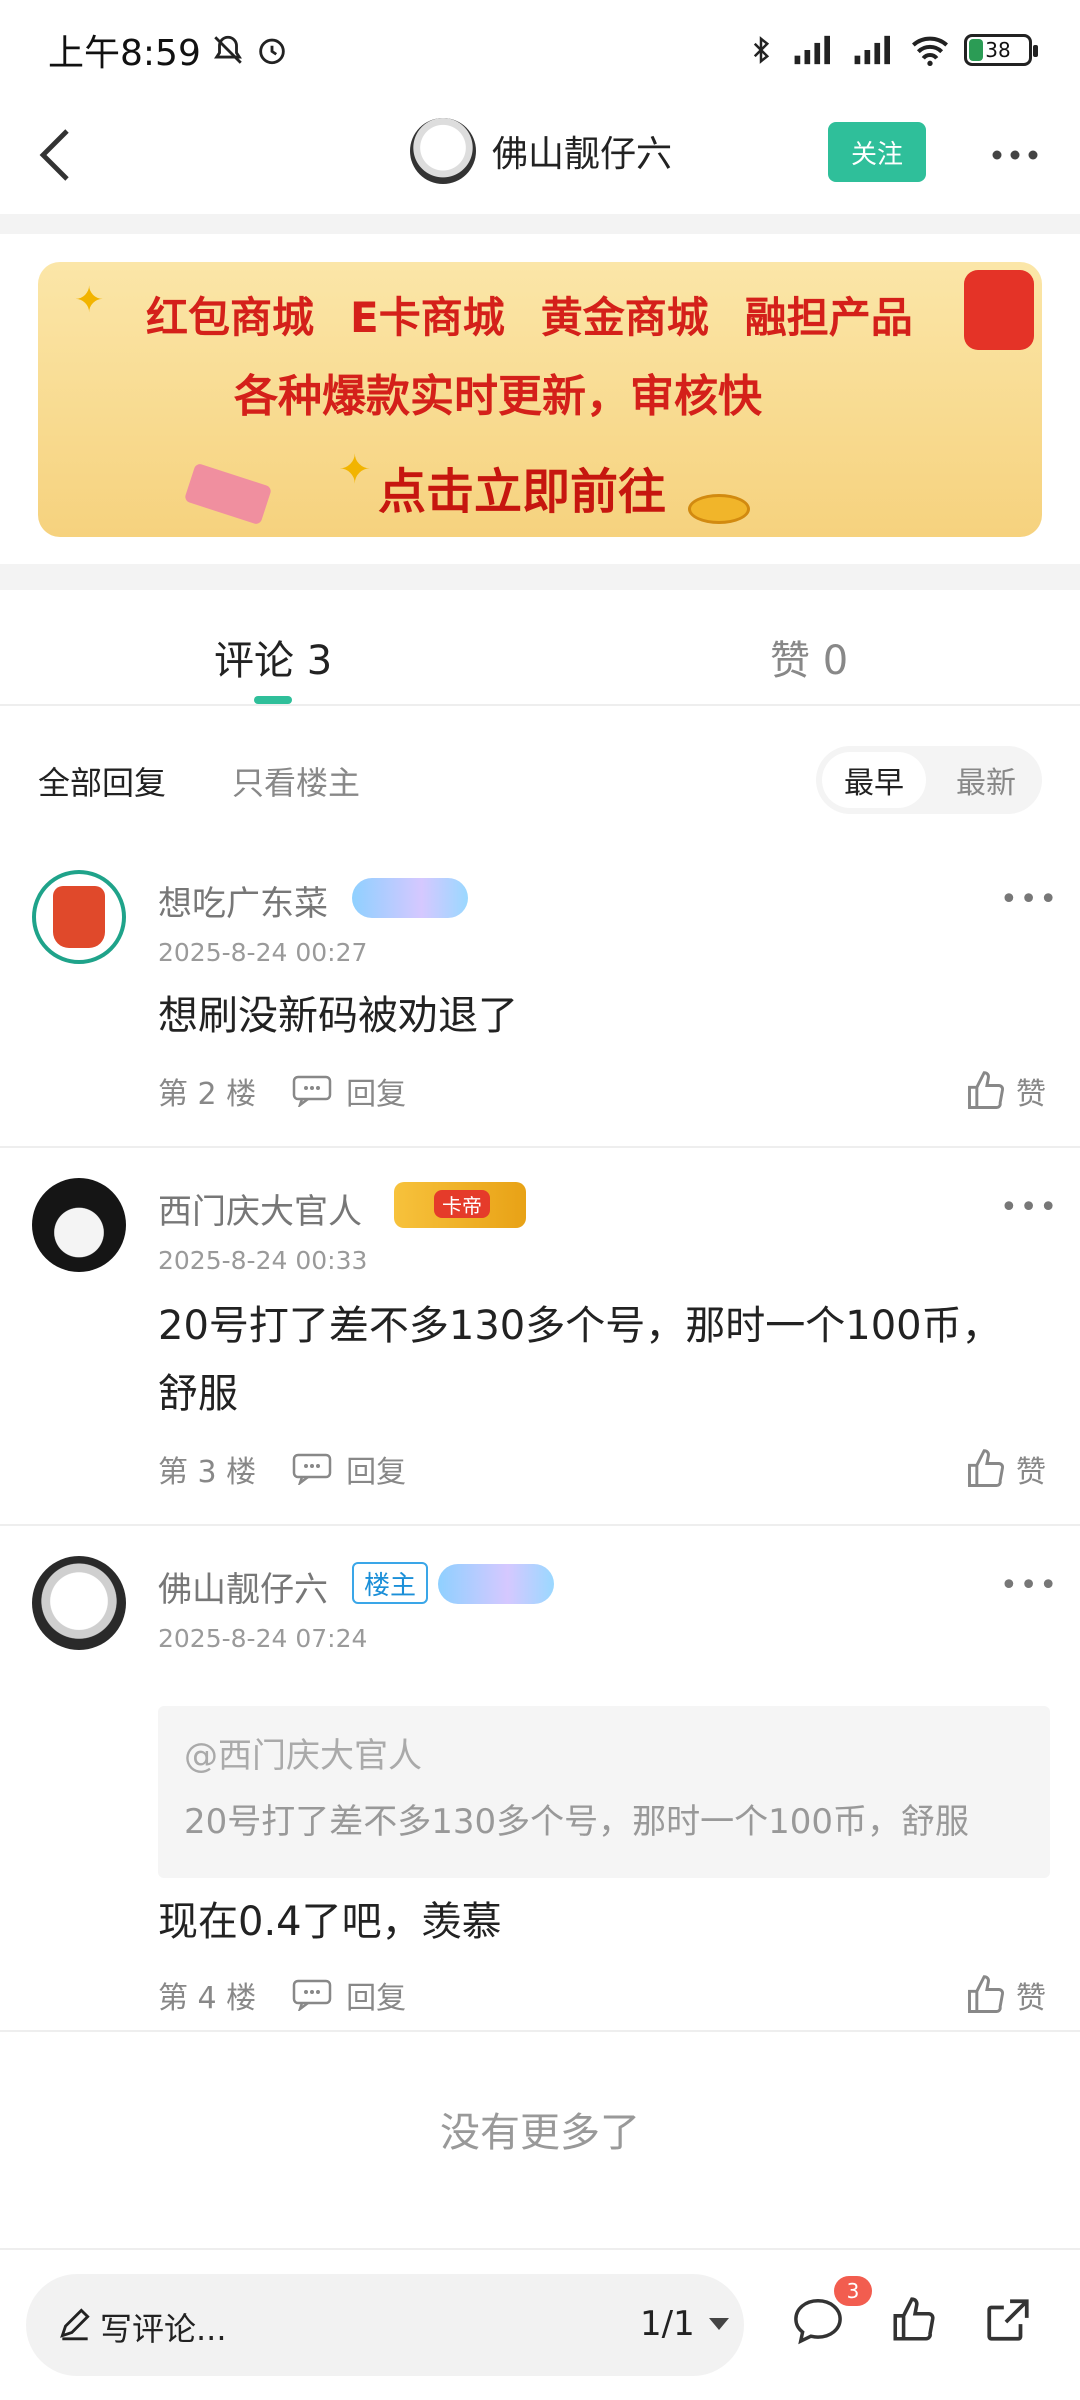 The width and height of the screenshot is (1080, 2400). I want to click on filter-all-replies: 全部回复, so click(102, 781).